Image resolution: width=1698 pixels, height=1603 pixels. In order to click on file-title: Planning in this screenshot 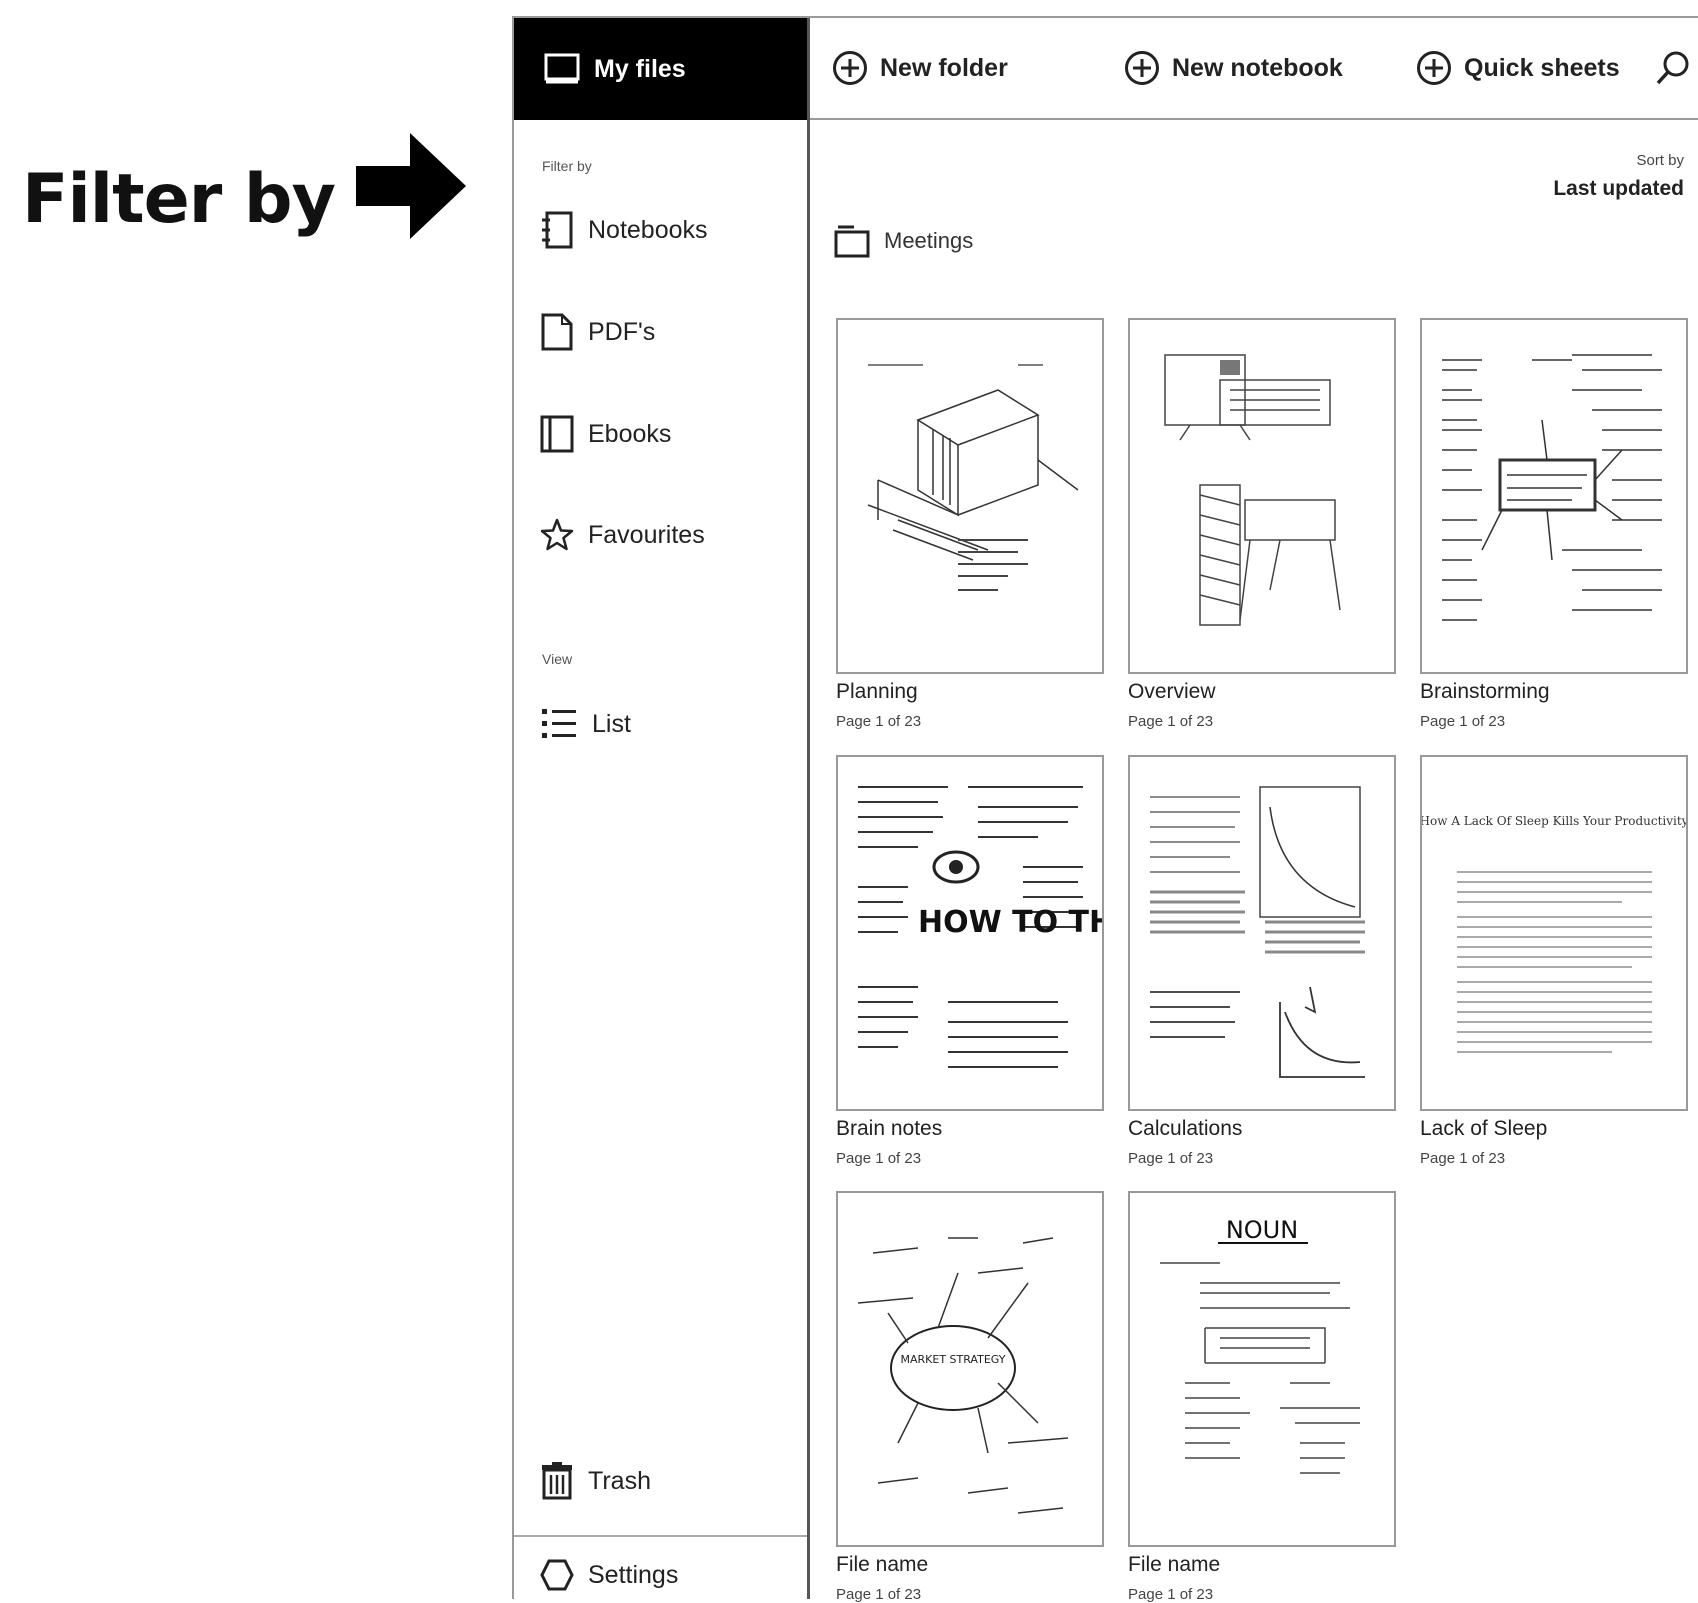, I will do `click(877, 691)`.